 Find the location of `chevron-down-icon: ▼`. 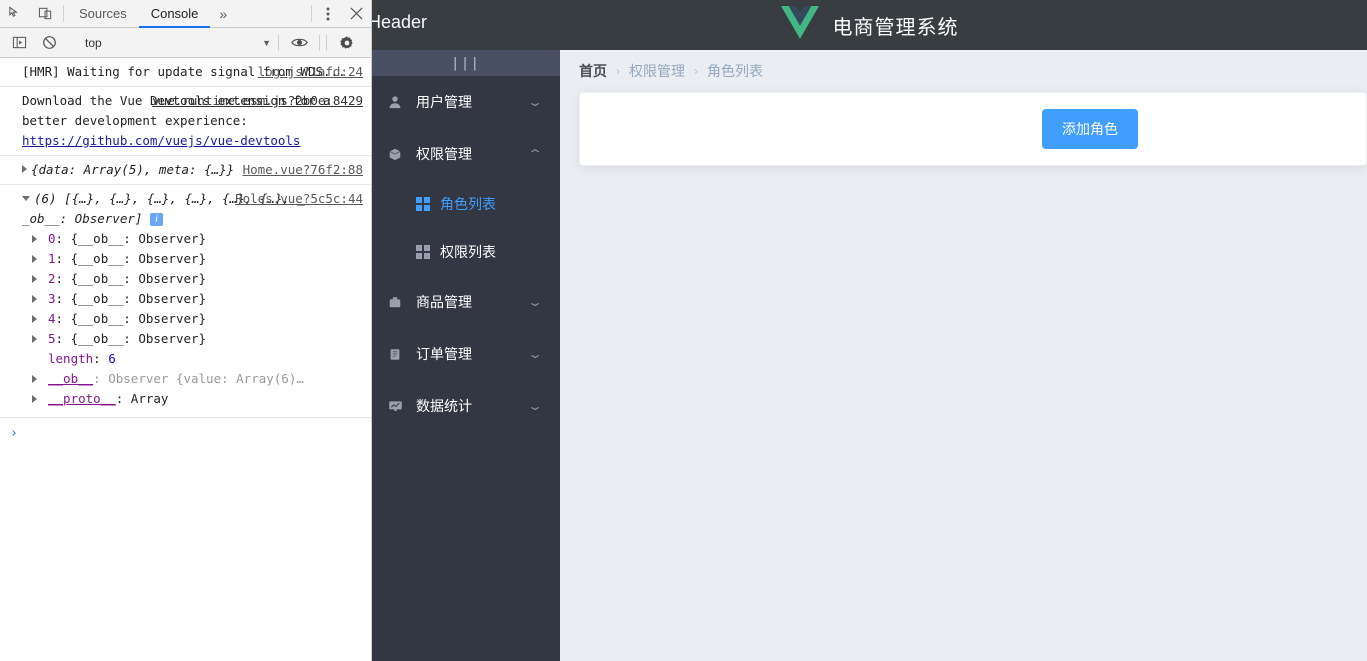

chevron-down-icon: ▼ is located at coordinates (266, 42).